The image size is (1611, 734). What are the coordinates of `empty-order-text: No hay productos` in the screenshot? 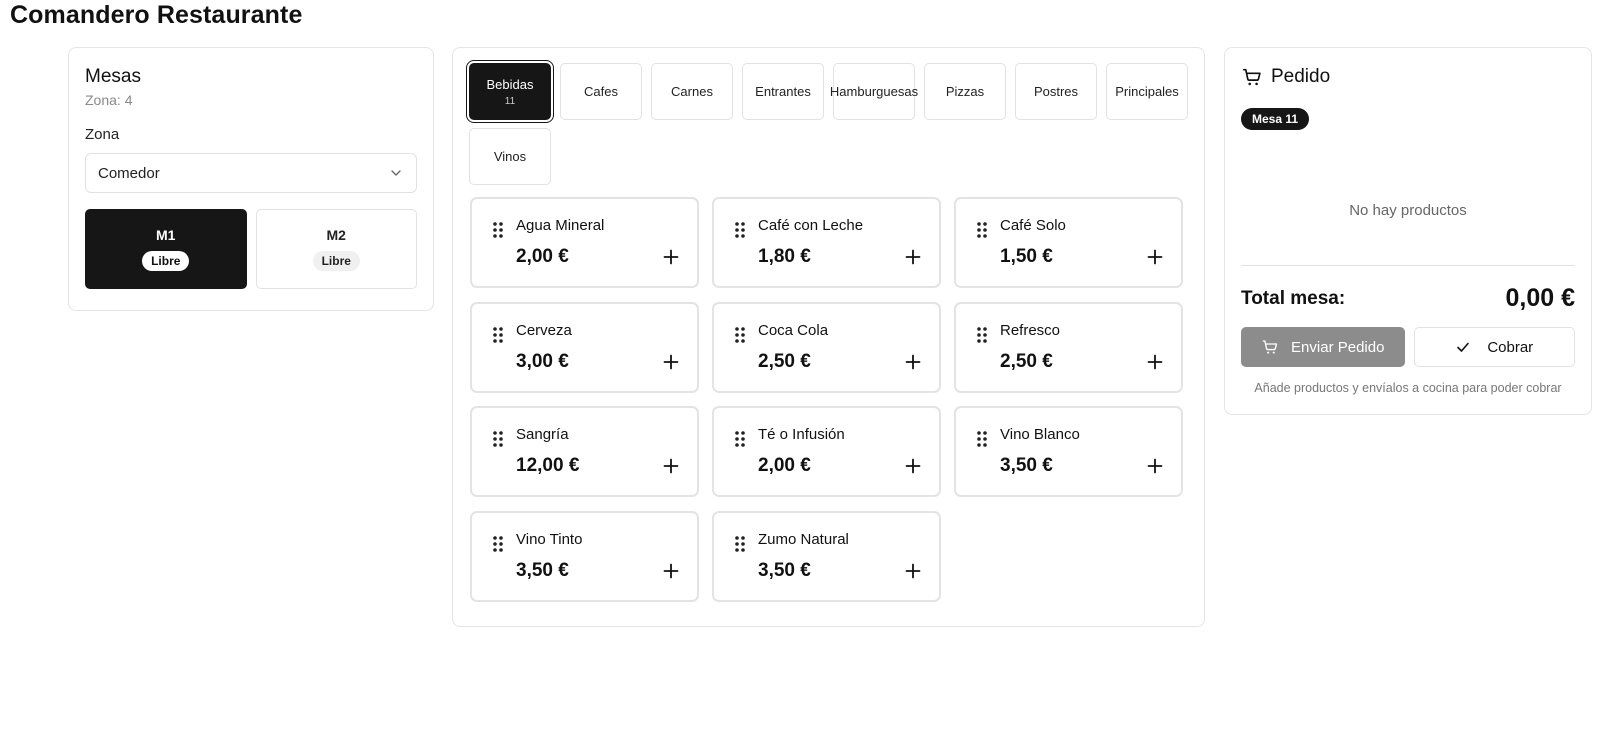 It's located at (1408, 210).